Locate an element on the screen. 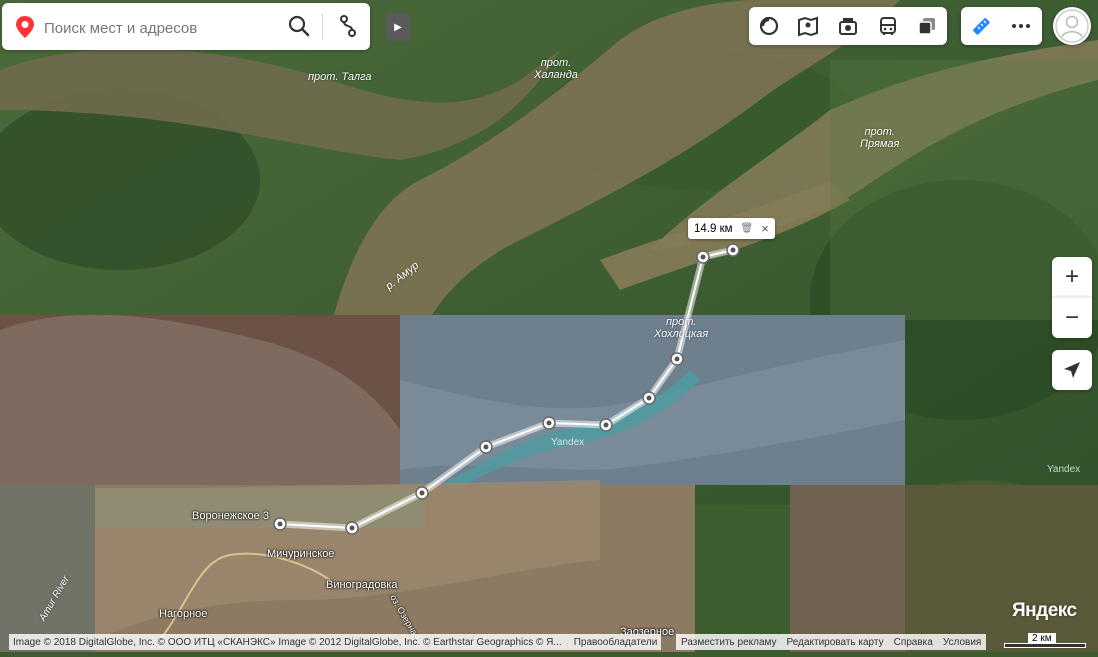 This screenshot has height=657, width=1098. close-icon: × is located at coordinates (765, 228).